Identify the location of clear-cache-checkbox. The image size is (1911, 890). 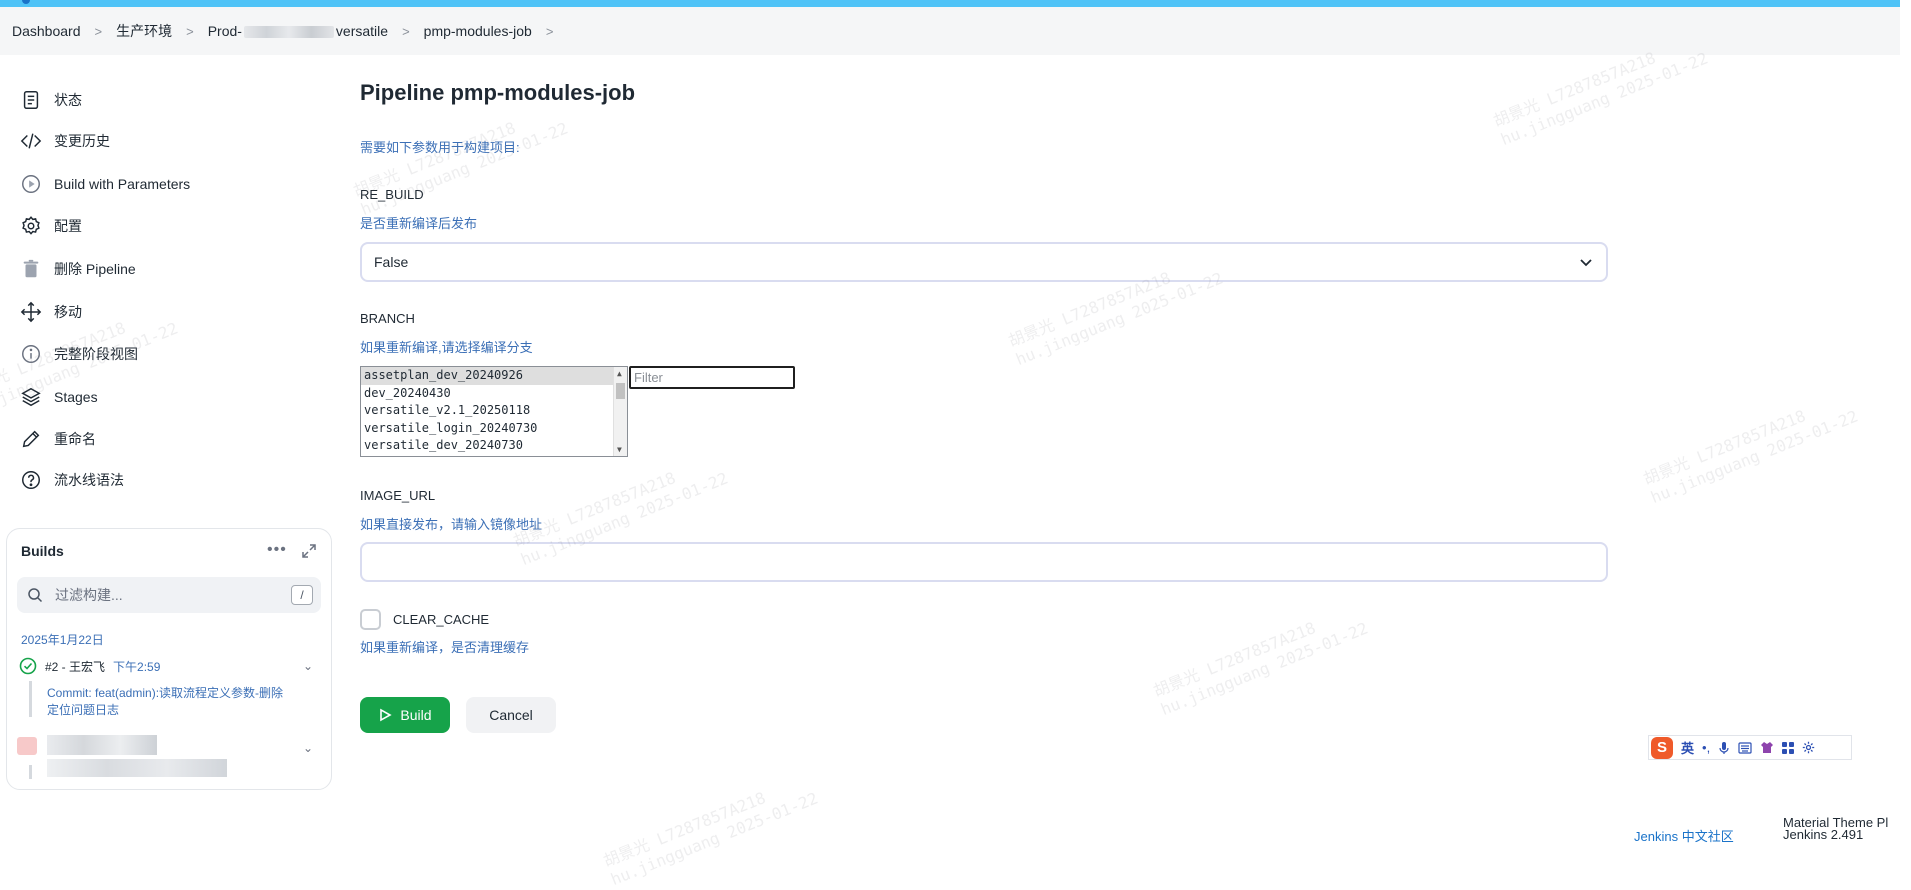
(370, 619).